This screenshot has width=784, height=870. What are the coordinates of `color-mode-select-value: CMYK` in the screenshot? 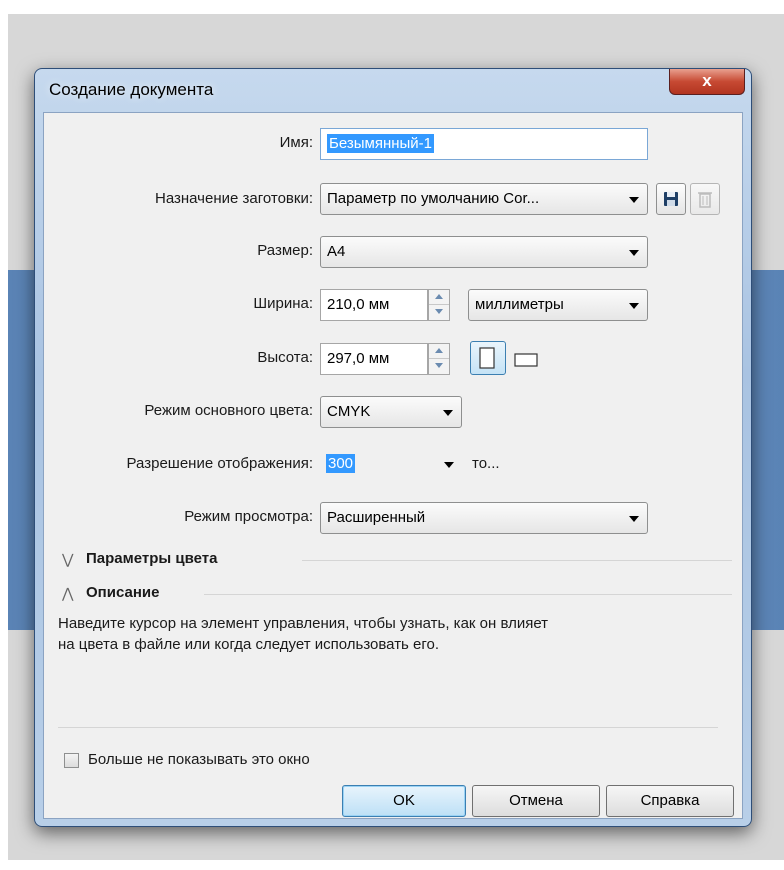 It's located at (349, 411).